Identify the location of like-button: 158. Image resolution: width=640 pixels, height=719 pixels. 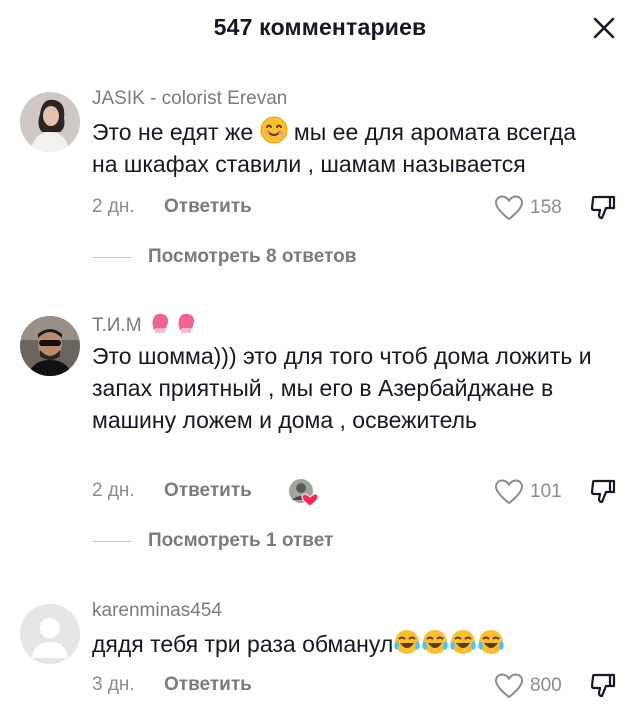
(528, 208).